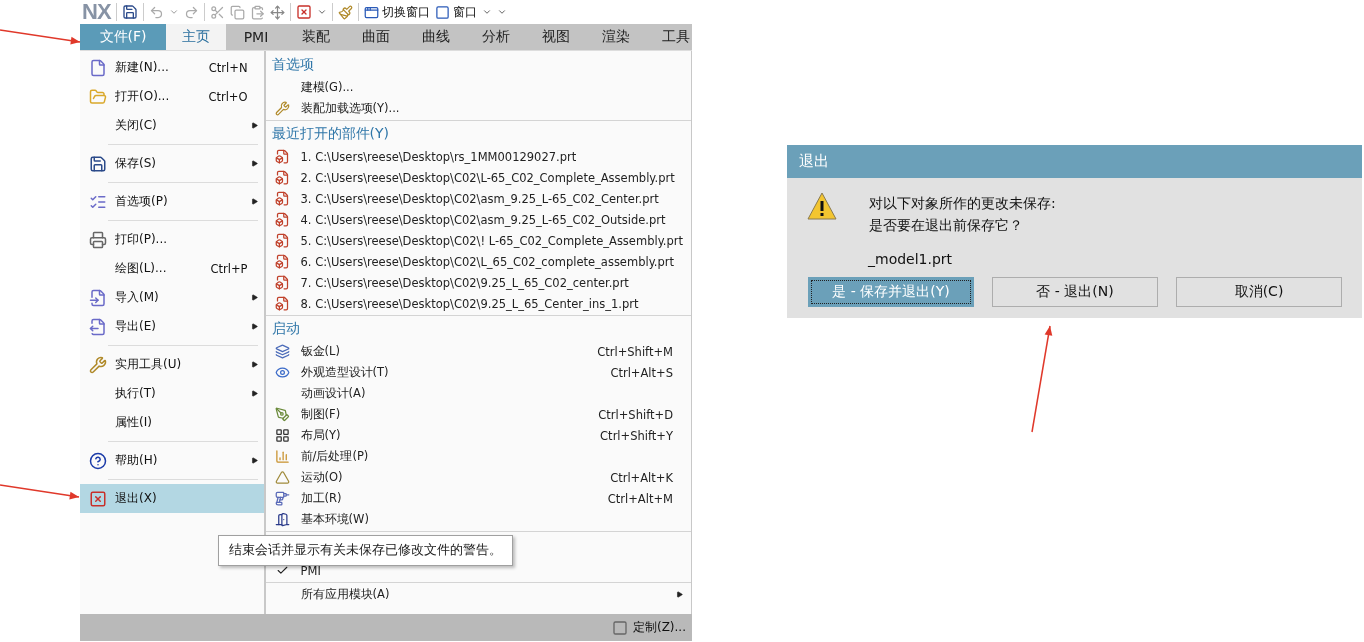 The width and height of the screenshot is (1364, 642). Describe the element at coordinates (376, 37) in the screenshot. I see `ribbon-tab: 曲面` at that location.